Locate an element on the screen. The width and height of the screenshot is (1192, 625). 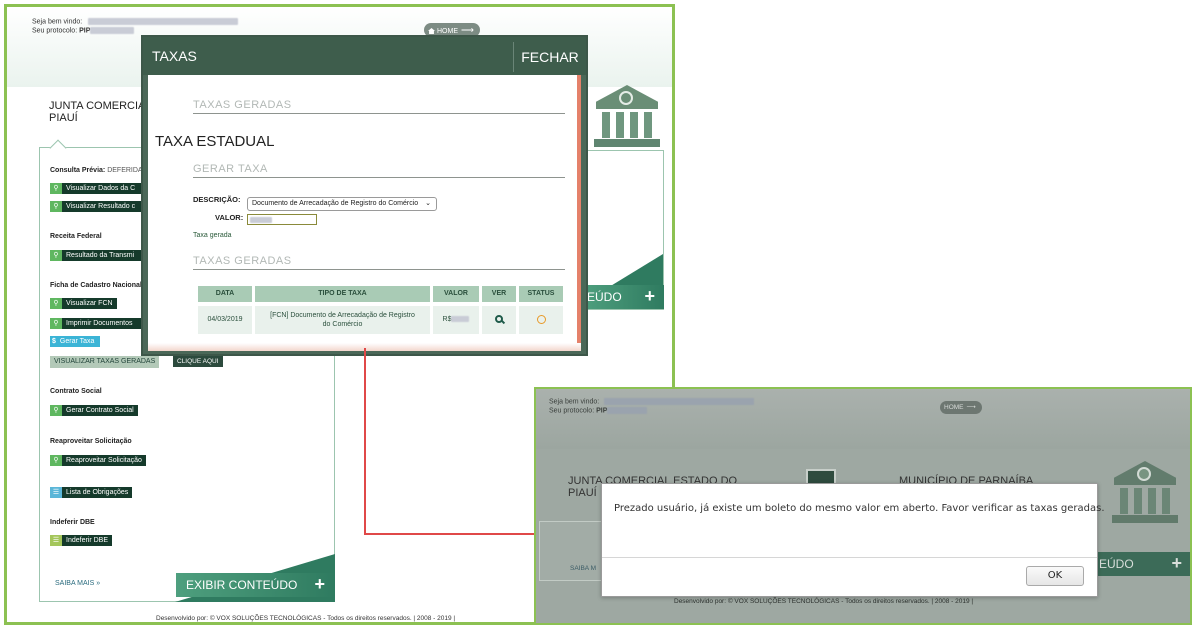
col-header-status: STATUS is located at coordinates (541, 294).